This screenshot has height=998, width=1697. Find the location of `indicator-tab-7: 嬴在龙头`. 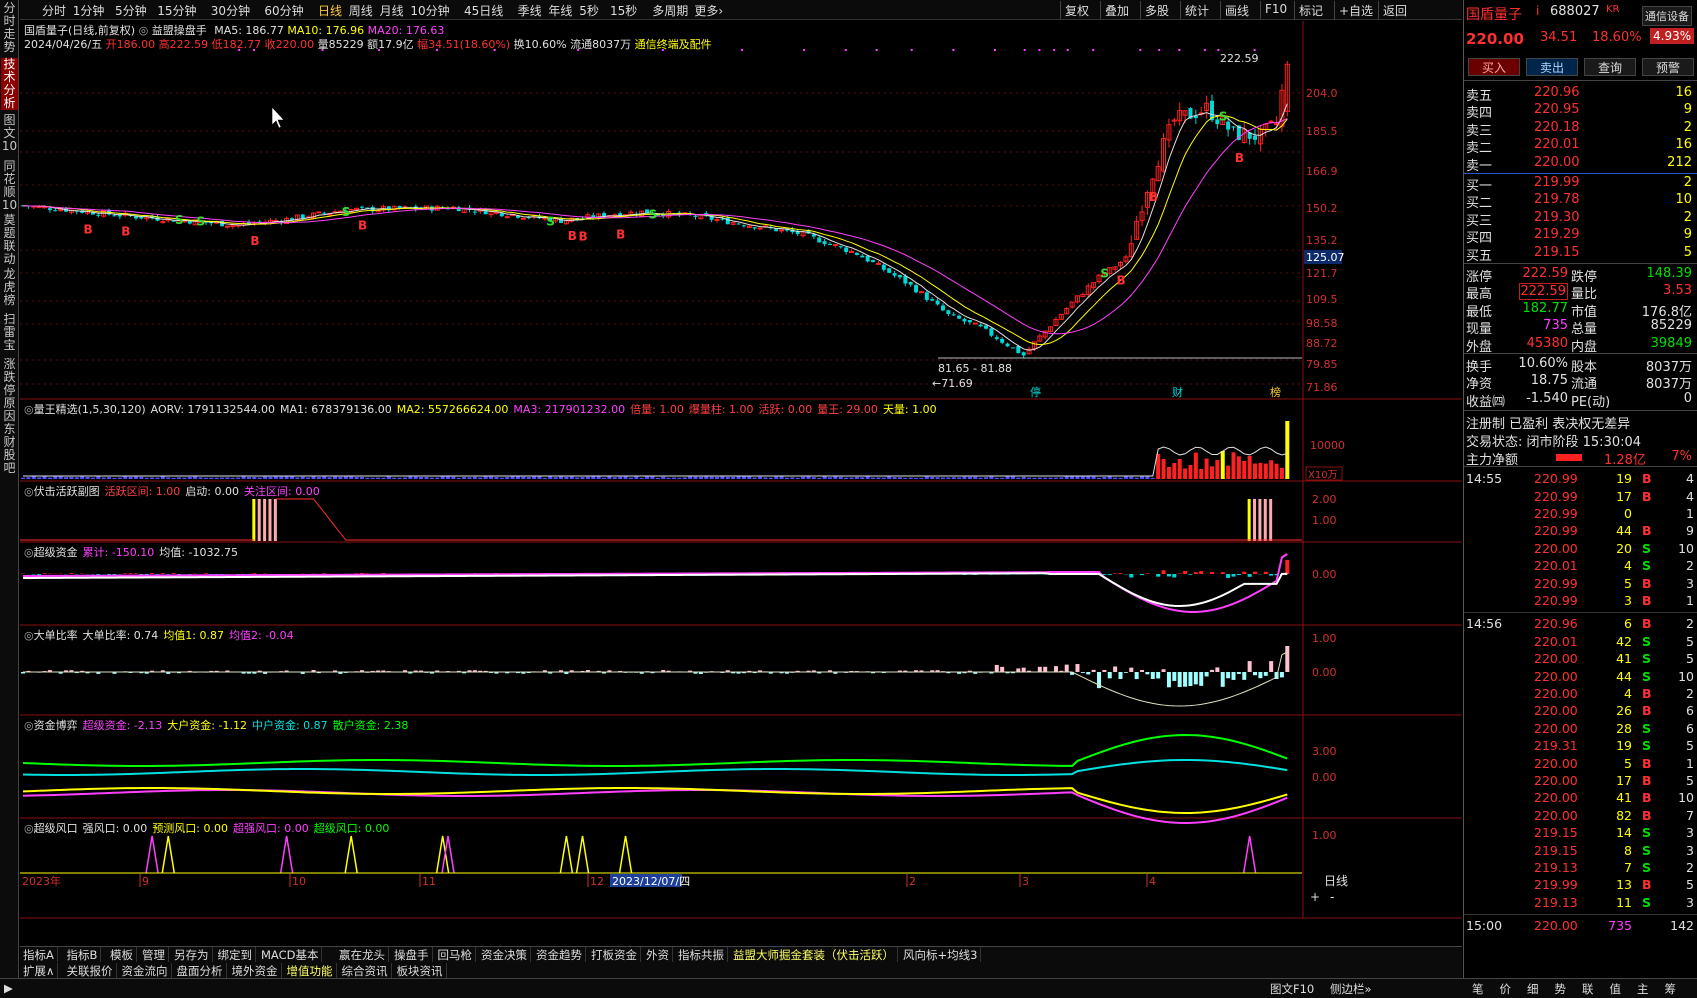

indicator-tab-7: 嬴在龙头 is located at coordinates (362, 954).